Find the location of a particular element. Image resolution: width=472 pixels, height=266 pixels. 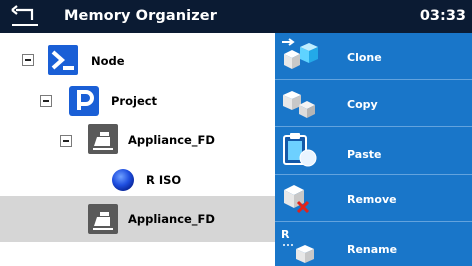

remove-icon is located at coordinates (297, 199).